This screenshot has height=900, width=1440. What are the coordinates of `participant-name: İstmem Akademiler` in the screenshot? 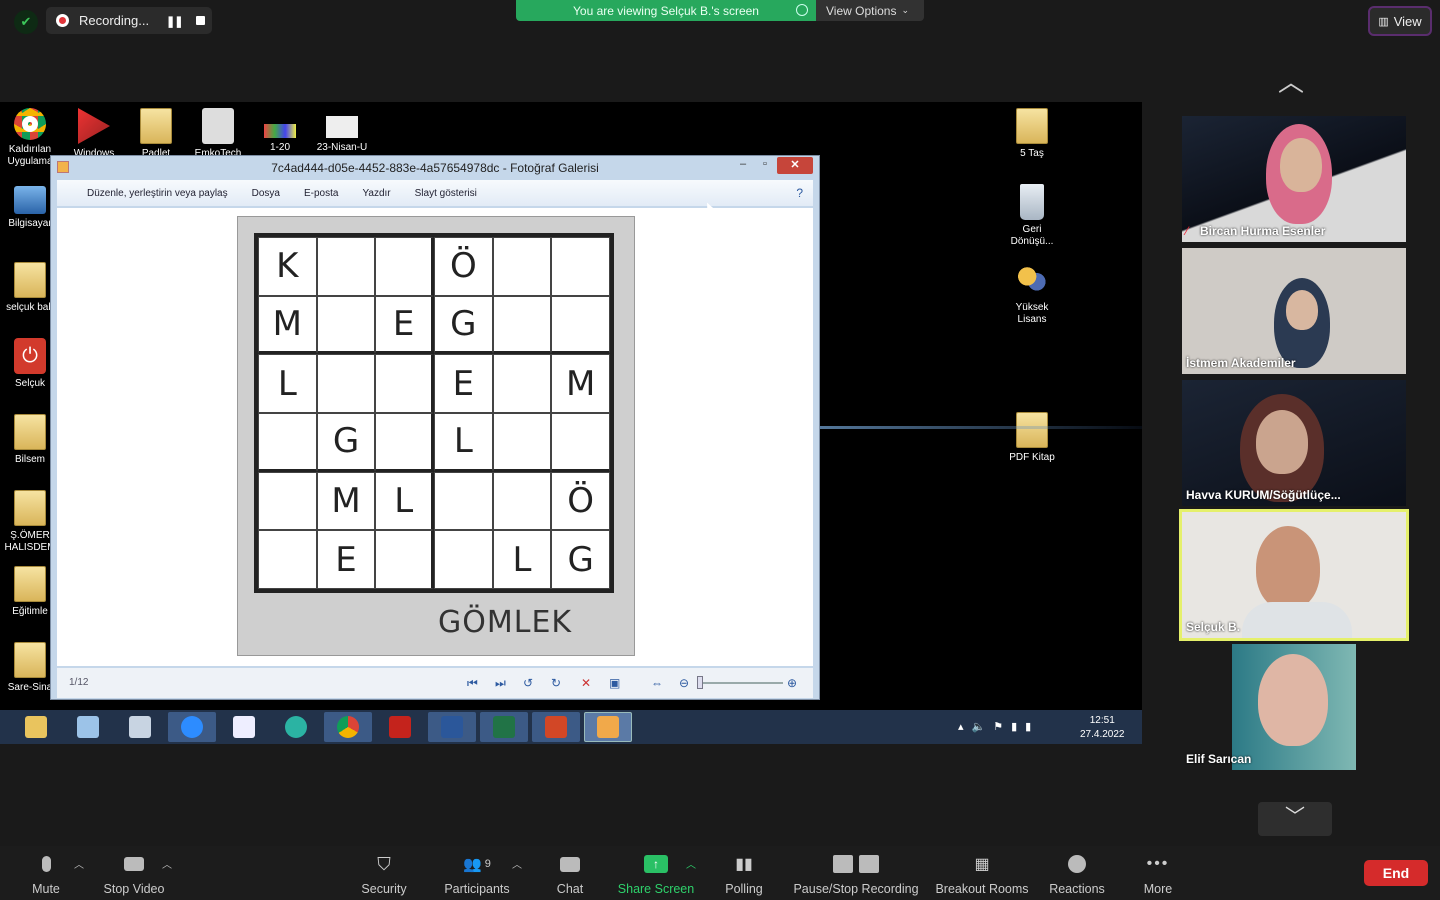 It's located at (1241, 363).